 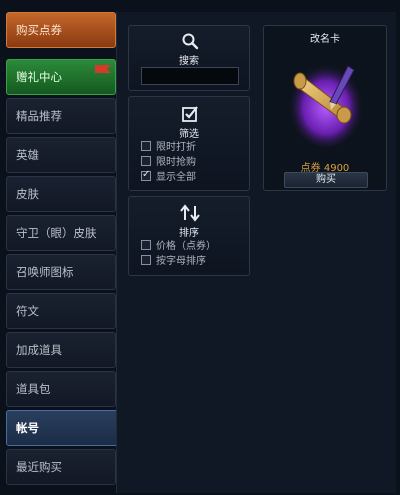 I want to click on name-change-scroll-image, so click(x=326, y=103).